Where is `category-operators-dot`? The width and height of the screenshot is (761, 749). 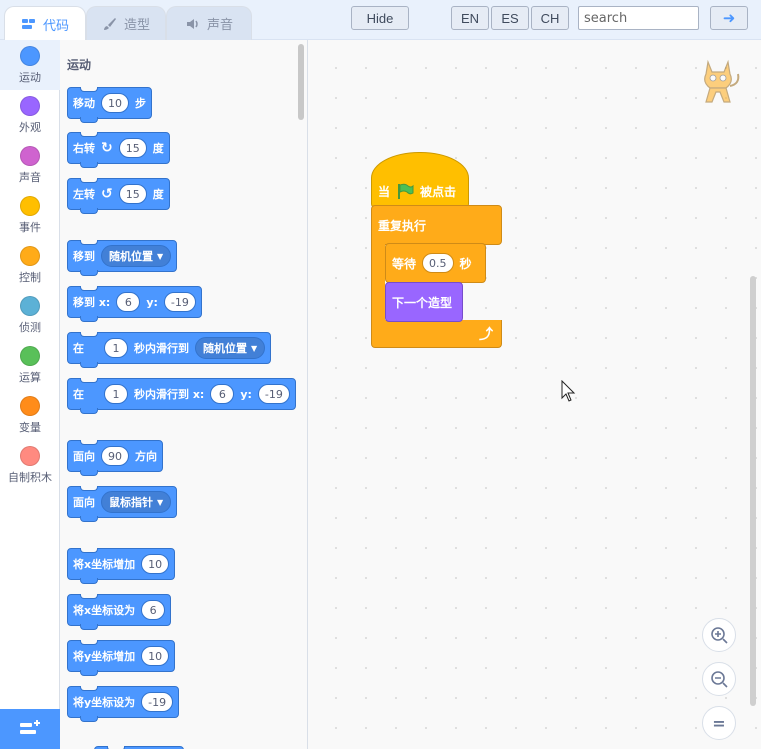
category-operators-dot is located at coordinates (30, 356).